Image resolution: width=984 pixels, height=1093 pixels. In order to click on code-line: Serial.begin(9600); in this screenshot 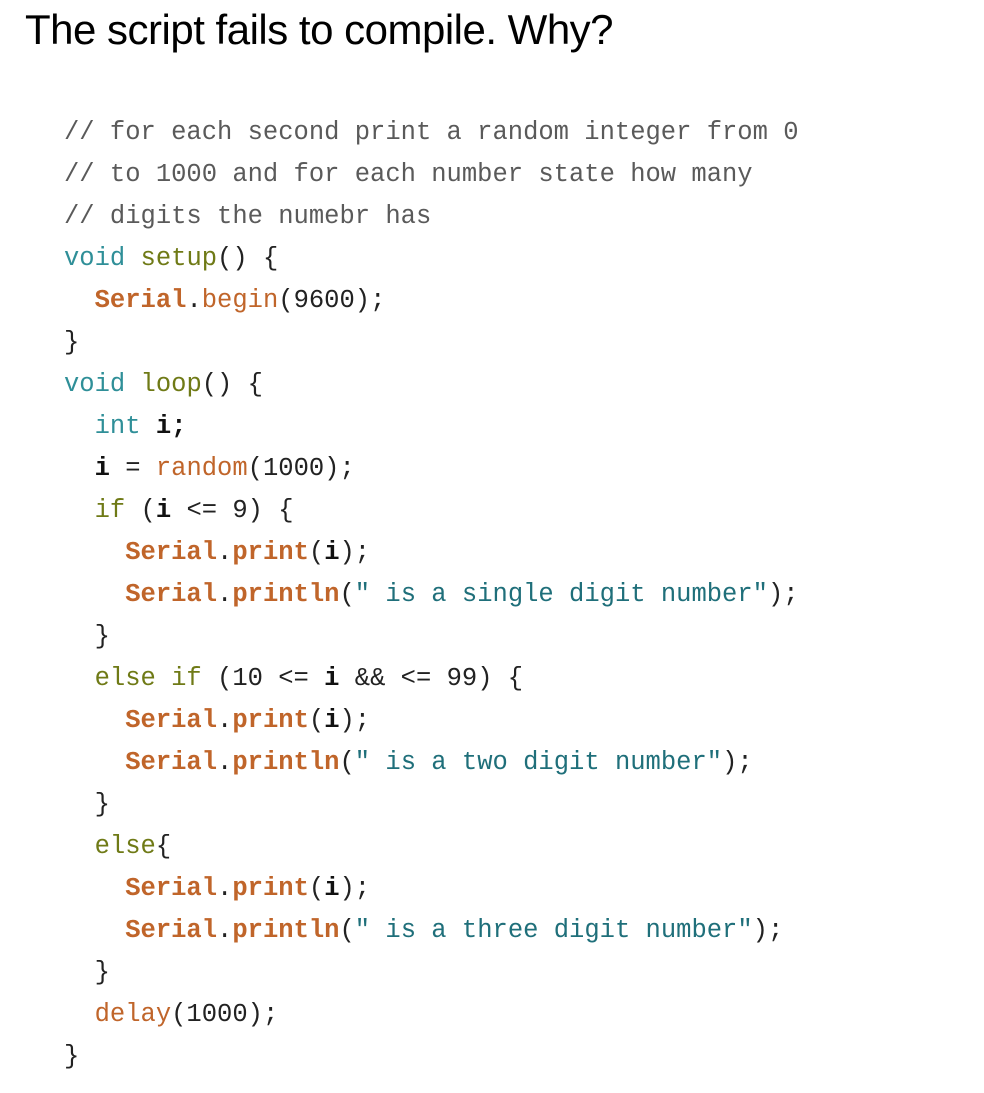, I will do `click(431, 301)`.